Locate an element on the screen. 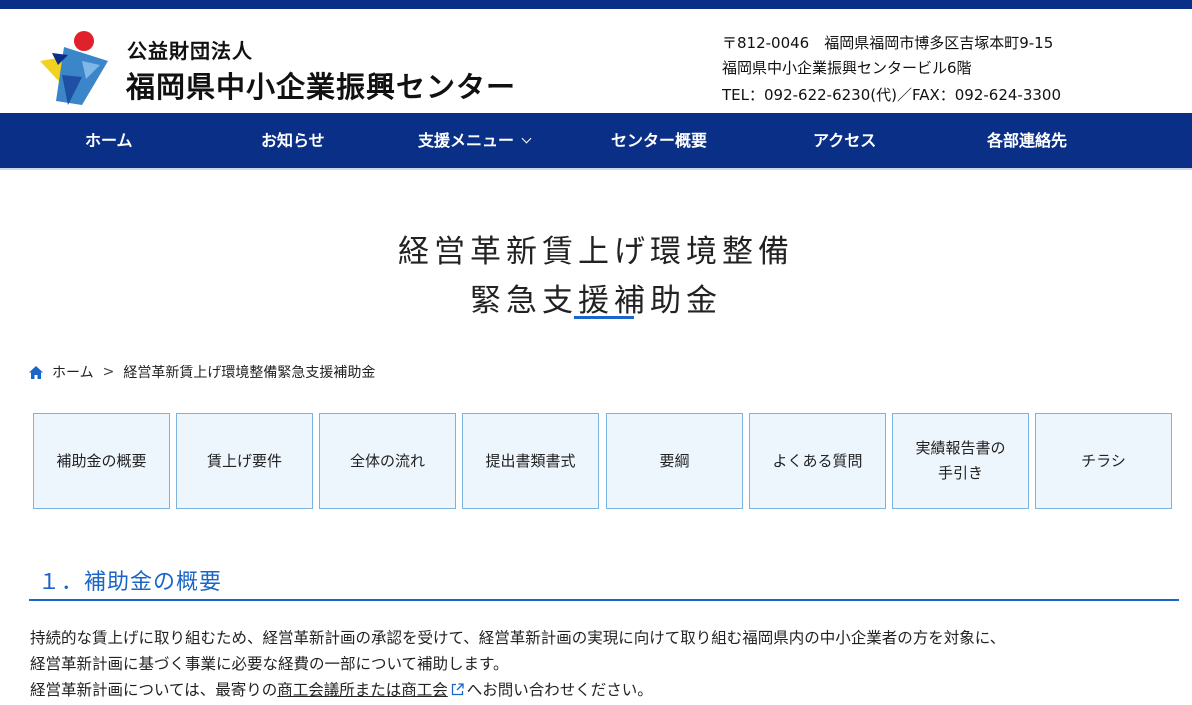  tab-faq: よくある質問 is located at coordinates (817, 461).